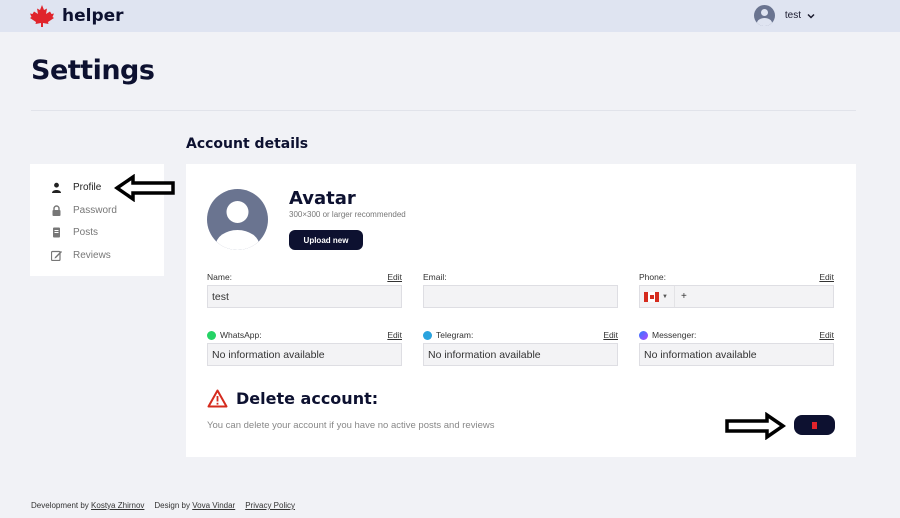 The width and height of the screenshot is (900, 518). Describe the element at coordinates (651, 296) in the screenshot. I see `canada-flag-icon` at that location.